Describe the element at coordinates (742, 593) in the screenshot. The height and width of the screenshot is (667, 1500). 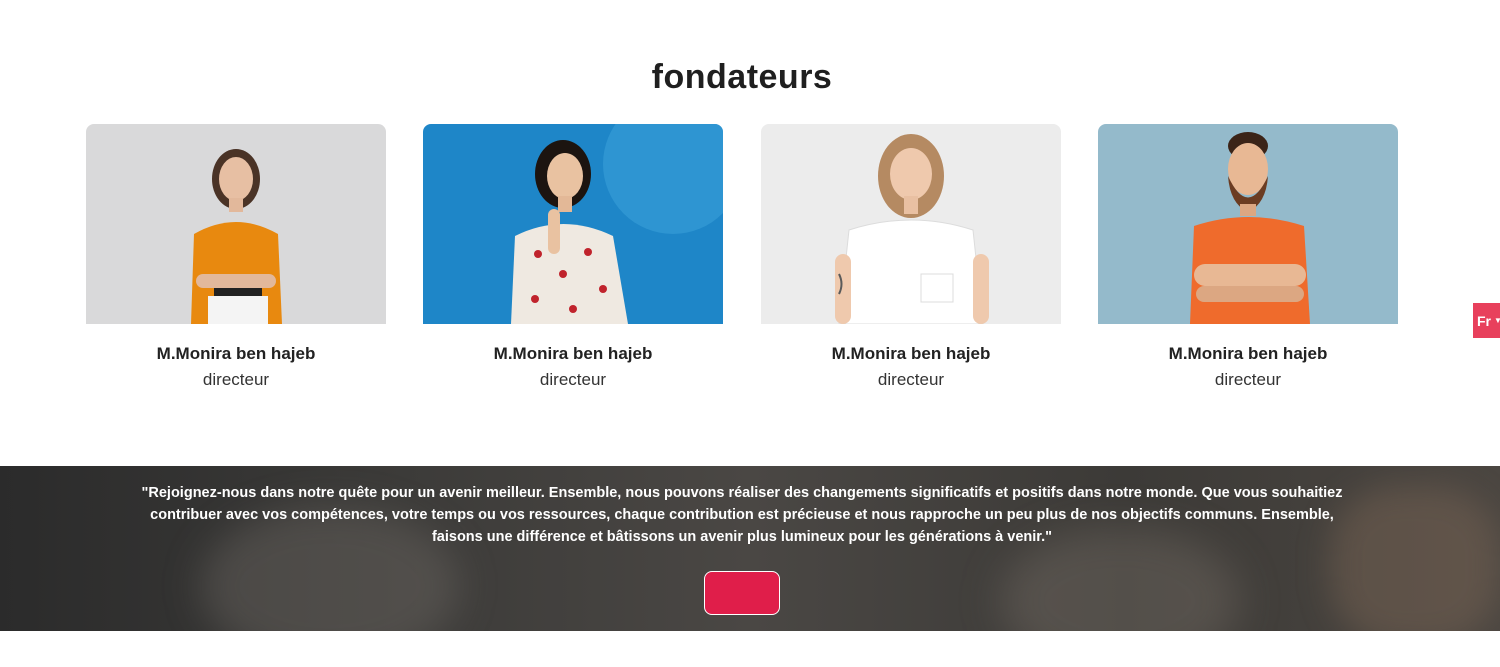
I see `cta-button` at that location.